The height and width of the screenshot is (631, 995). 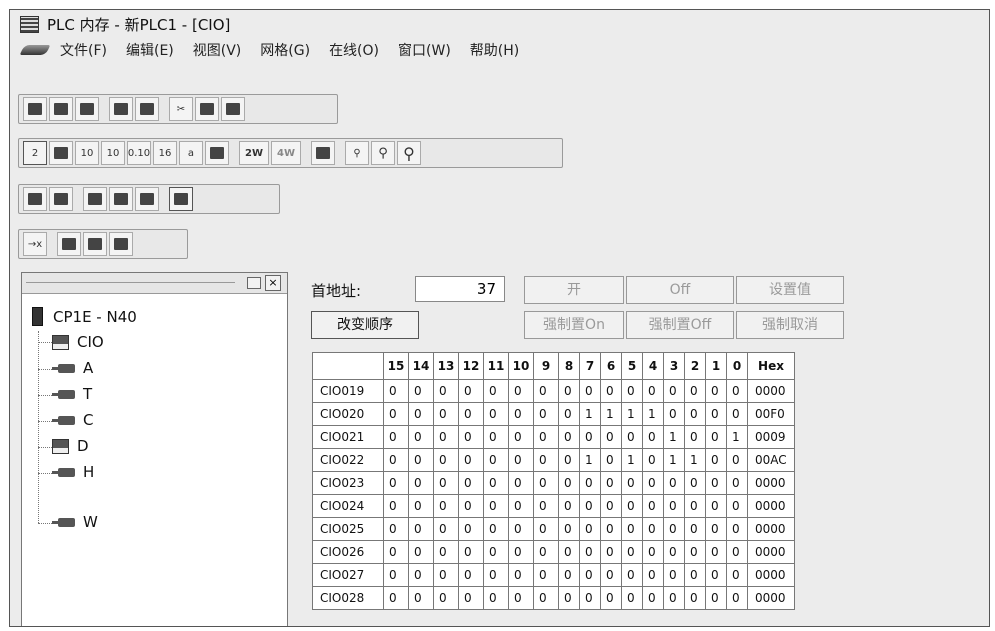 I want to click on print-button, so click(x=121, y=109).